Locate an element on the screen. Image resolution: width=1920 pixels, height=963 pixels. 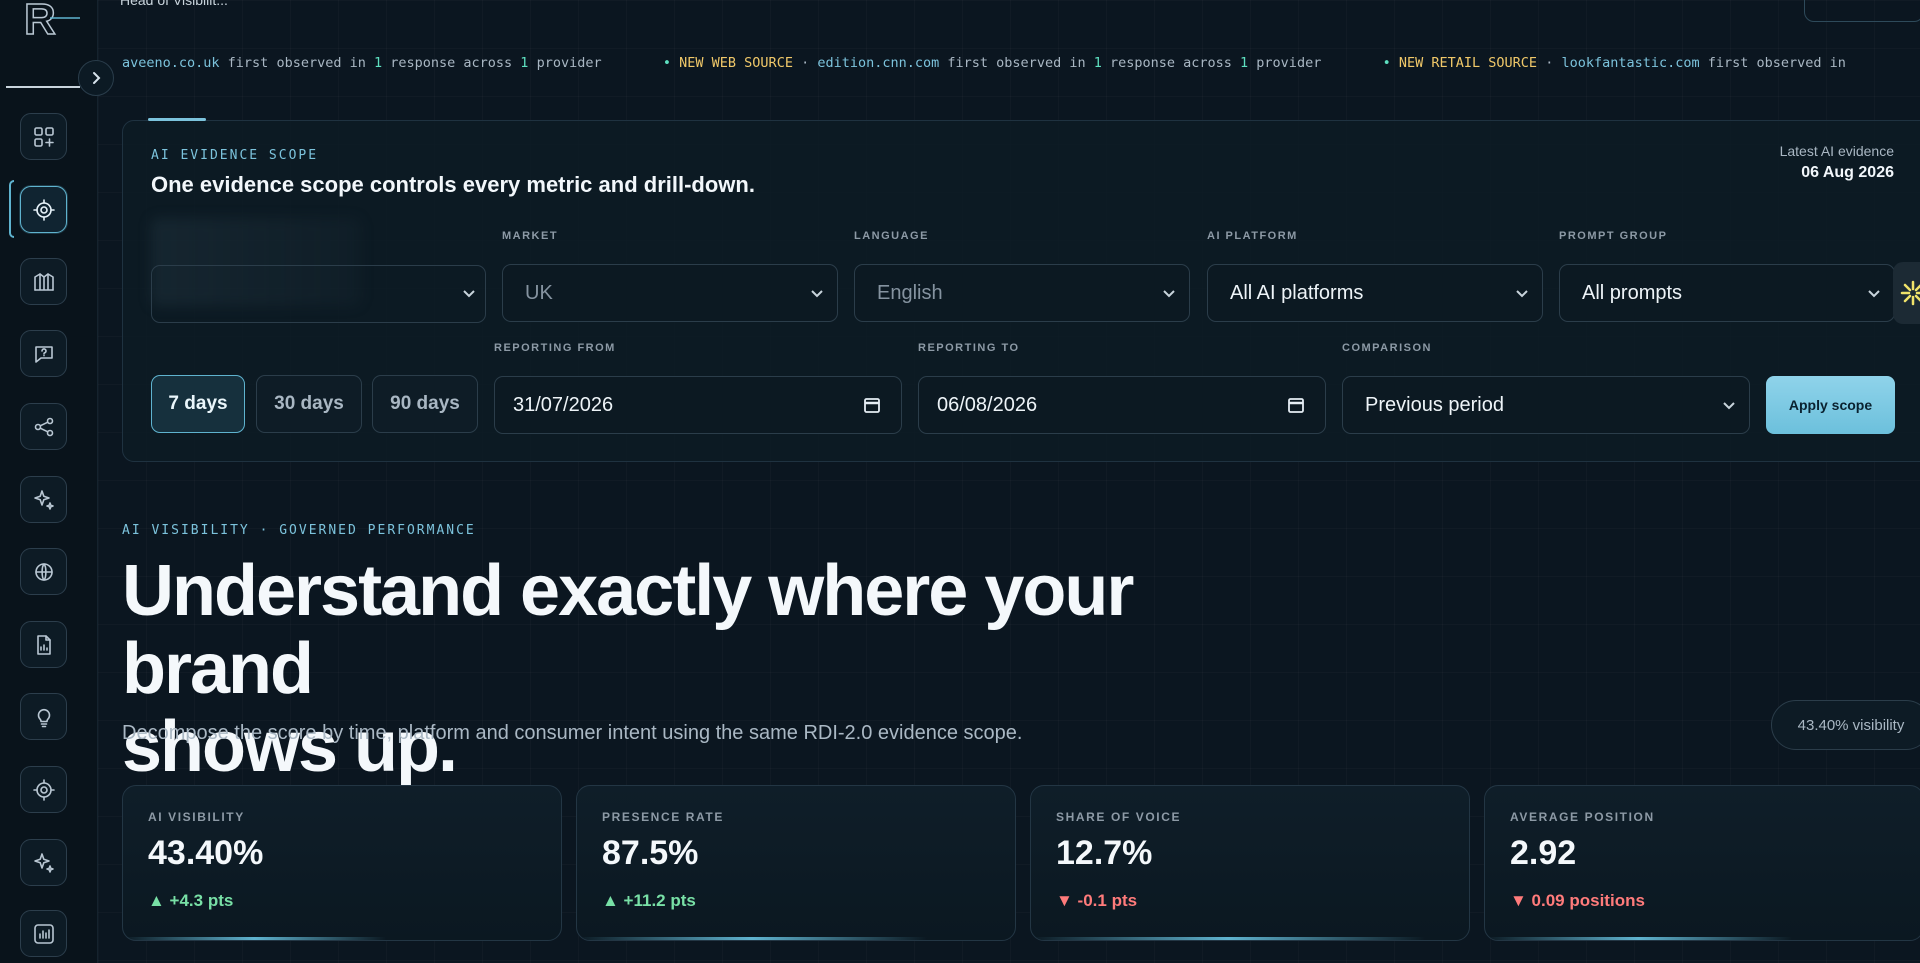
kpi-value: 43.40% is located at coordinates (206, 853).